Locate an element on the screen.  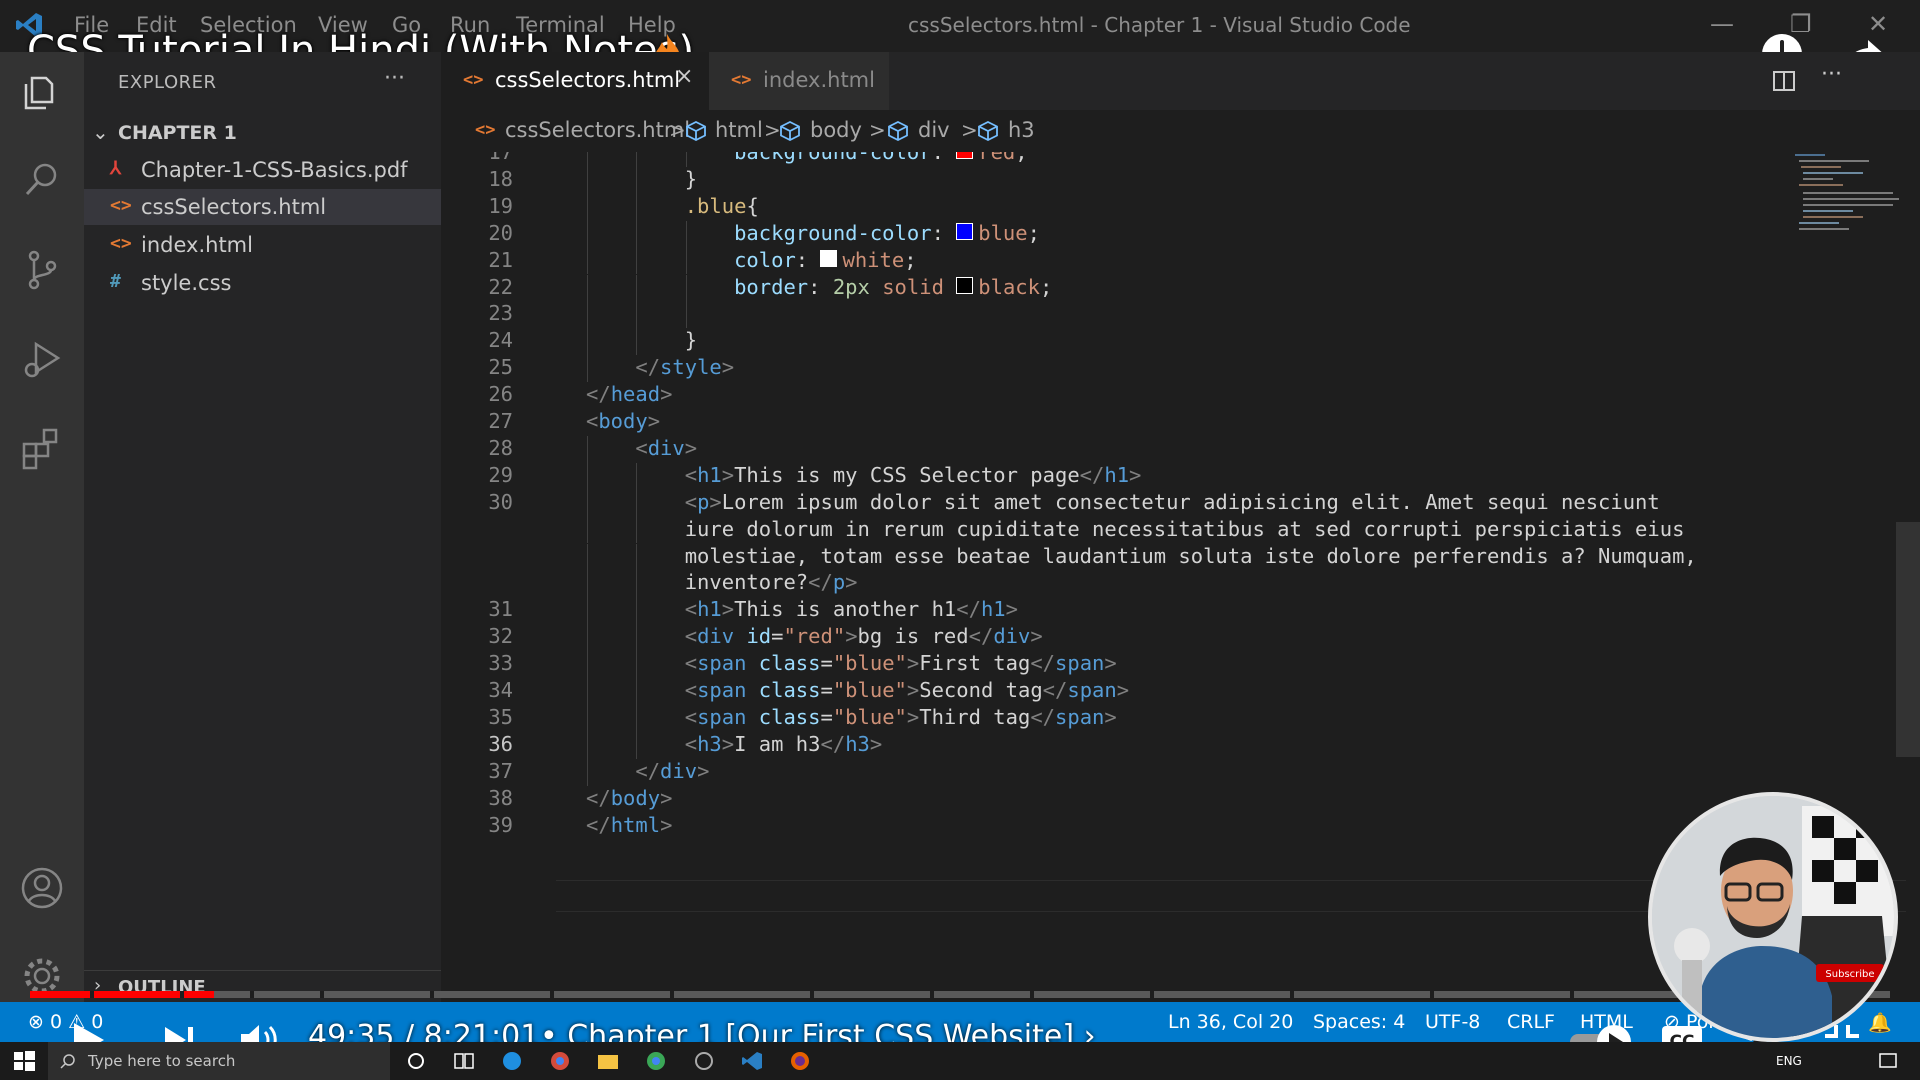
explorer-title: EXPLORER is located at coordinates (167, 82).